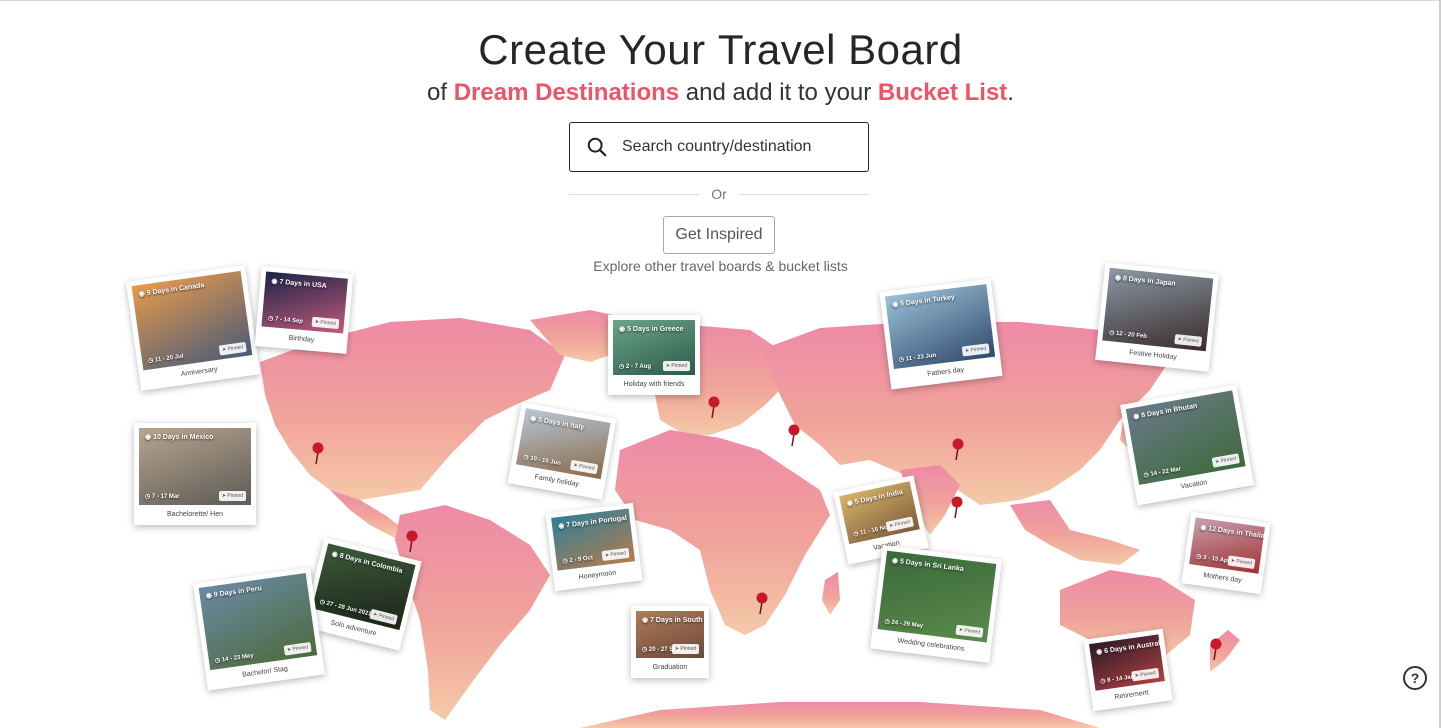 The width and height of the screenshot is (1441, 728). I want to click on card-title: ◉ 9 Days in Peru, so click(233, 592).